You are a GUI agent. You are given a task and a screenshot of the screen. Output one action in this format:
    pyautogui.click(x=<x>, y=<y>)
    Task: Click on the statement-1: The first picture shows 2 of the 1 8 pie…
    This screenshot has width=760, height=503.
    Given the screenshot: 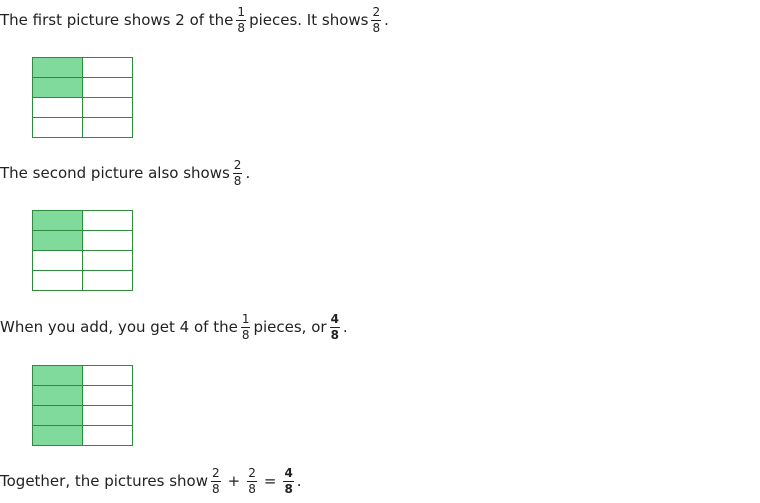 What is the action you would take?
    pyautogui.click(x=194, y=20)
    